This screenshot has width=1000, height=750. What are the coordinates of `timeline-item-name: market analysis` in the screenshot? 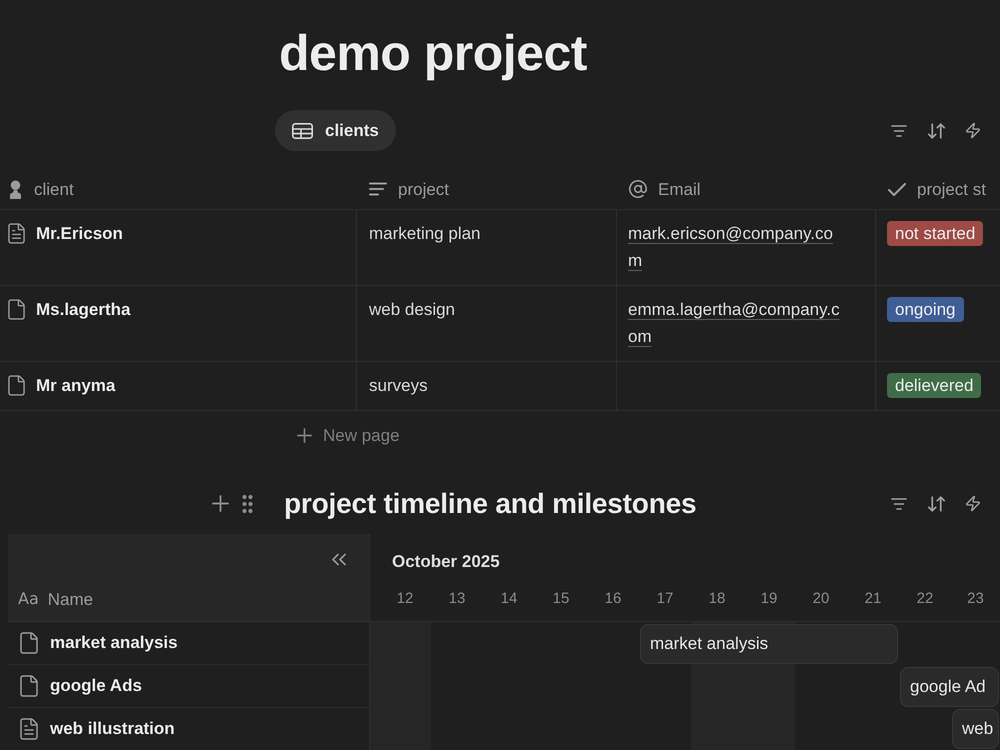 It's located at (114, 643).